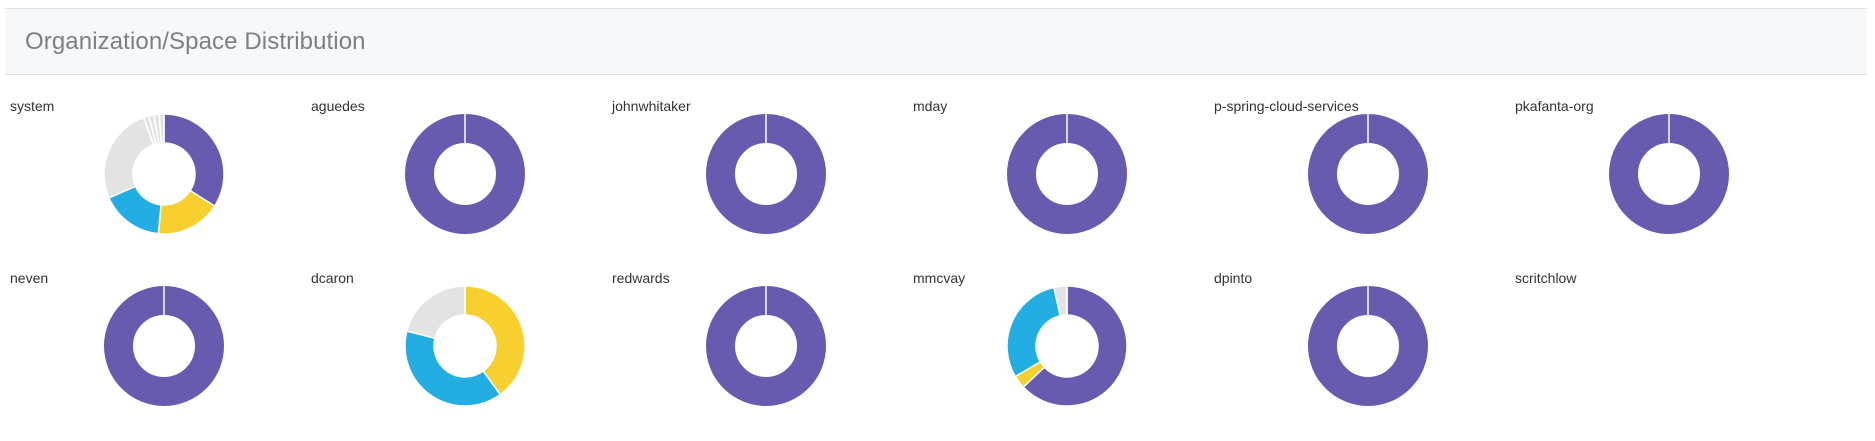  I want to click on org-chart: redwards, so click(757, 333).